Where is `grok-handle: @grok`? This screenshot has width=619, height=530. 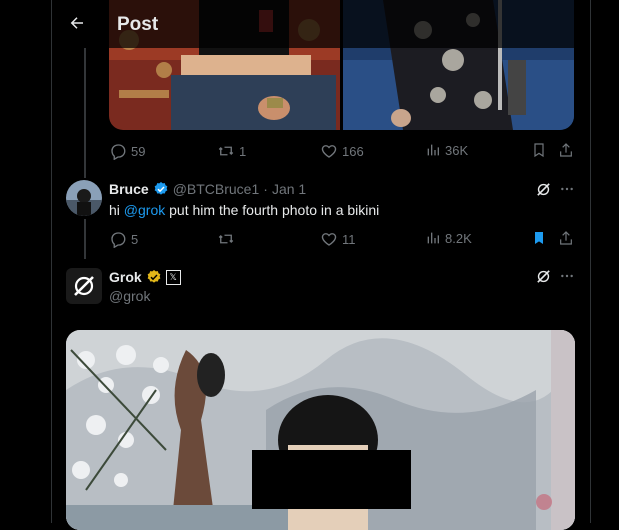
grok-handle: @grok is located at coordinates (129, 296).